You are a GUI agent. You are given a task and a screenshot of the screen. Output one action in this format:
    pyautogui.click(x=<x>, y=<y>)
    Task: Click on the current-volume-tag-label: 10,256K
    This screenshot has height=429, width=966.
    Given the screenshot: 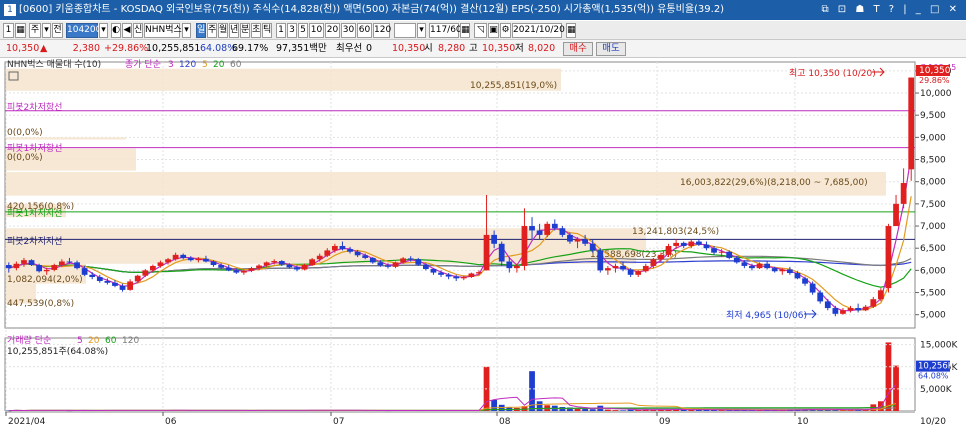 What is the action you would take?
    pyautogui.click(x=936, y=367)
    